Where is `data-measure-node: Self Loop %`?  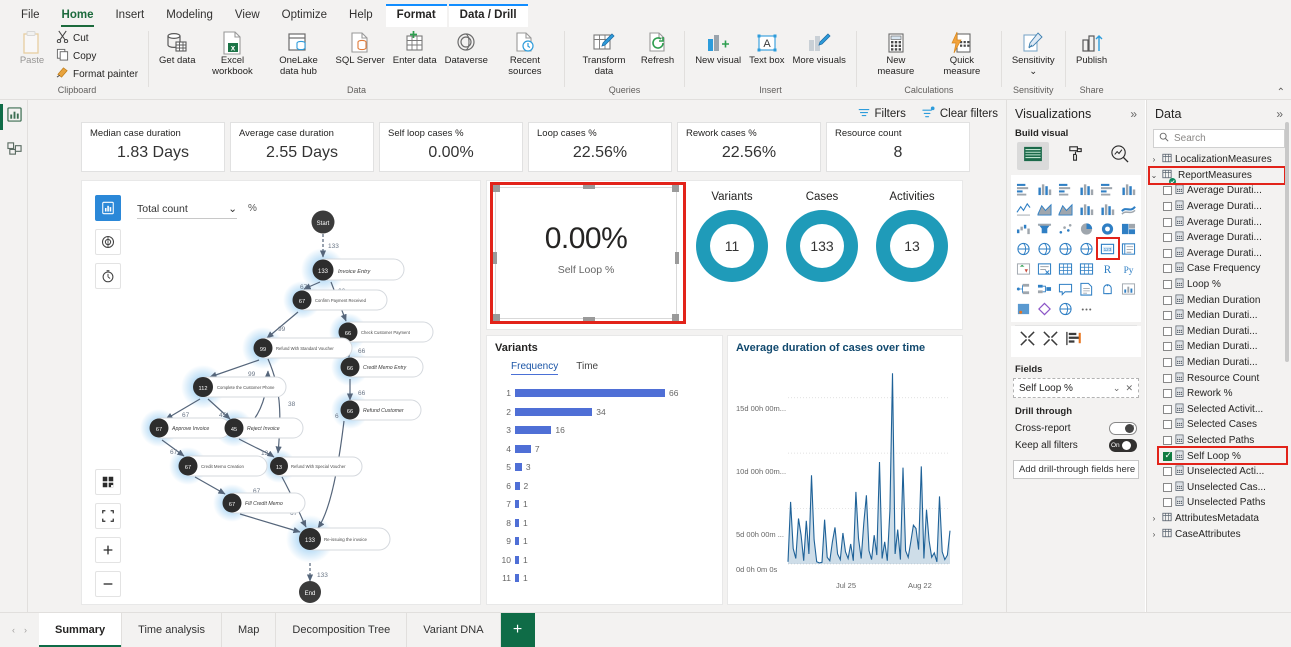
data-measure-node: Self Loop % is located at coordinates (1220, 456).